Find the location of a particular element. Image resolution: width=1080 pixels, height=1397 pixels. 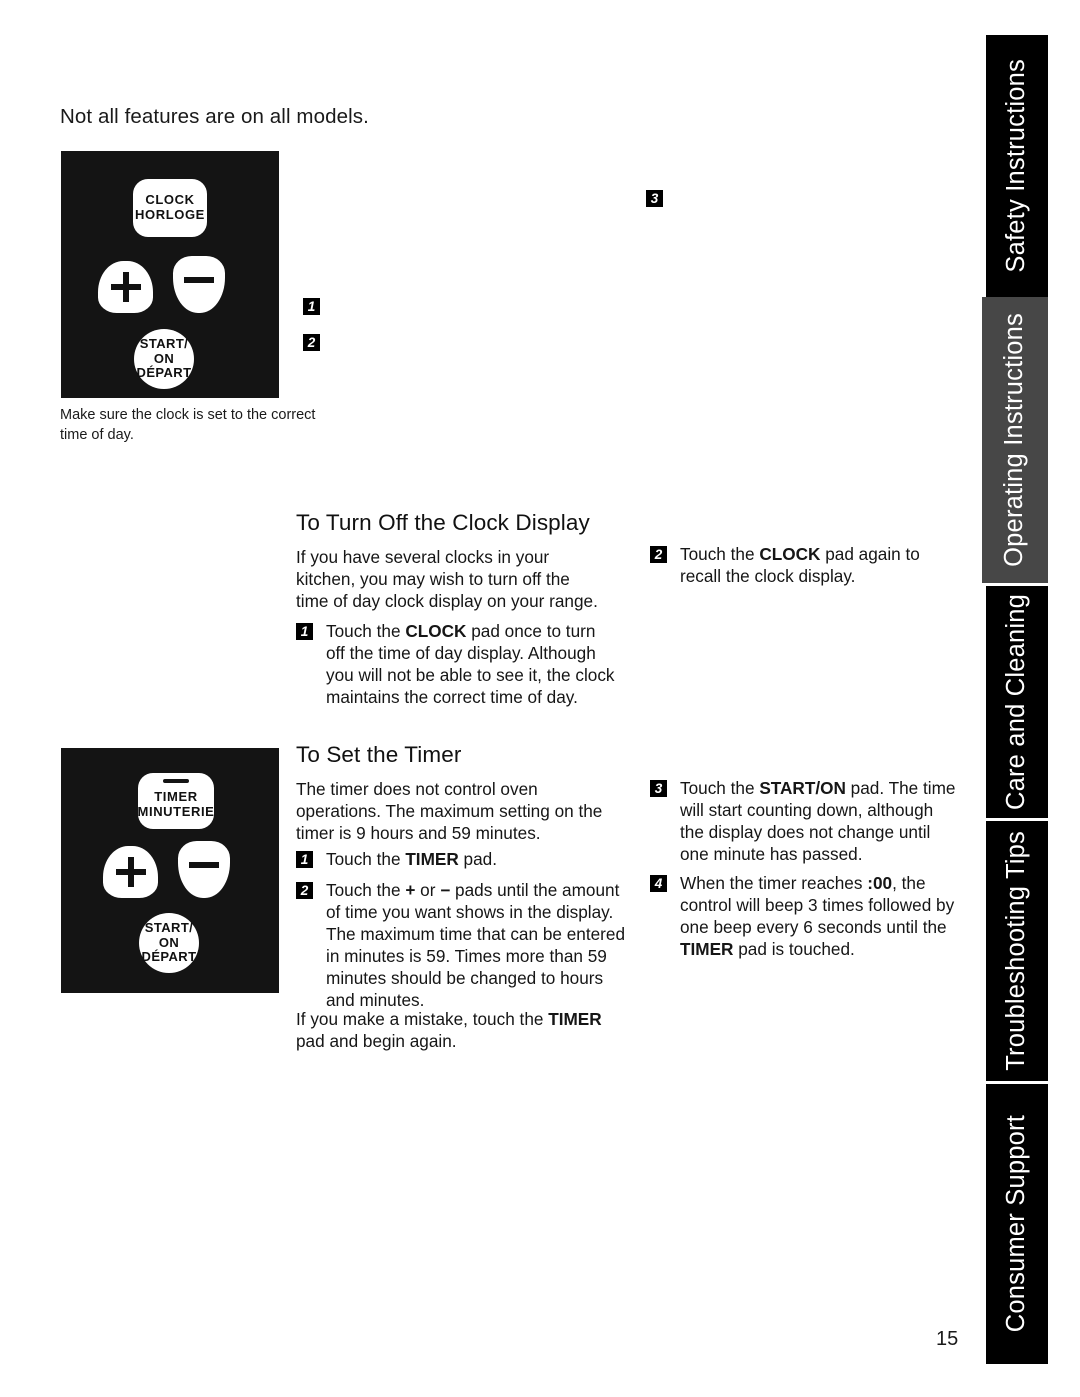

sidebar-tab-care-and-cleaning: Care and Cleaning is located at coordinates (1017, 702).